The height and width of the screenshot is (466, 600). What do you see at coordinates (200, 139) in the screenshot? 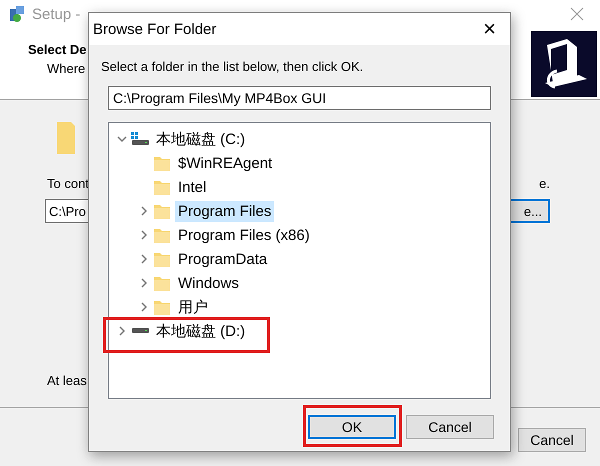
I see `tree-item: 本地磁盘 (C:)` at bounding box center [200, 139].